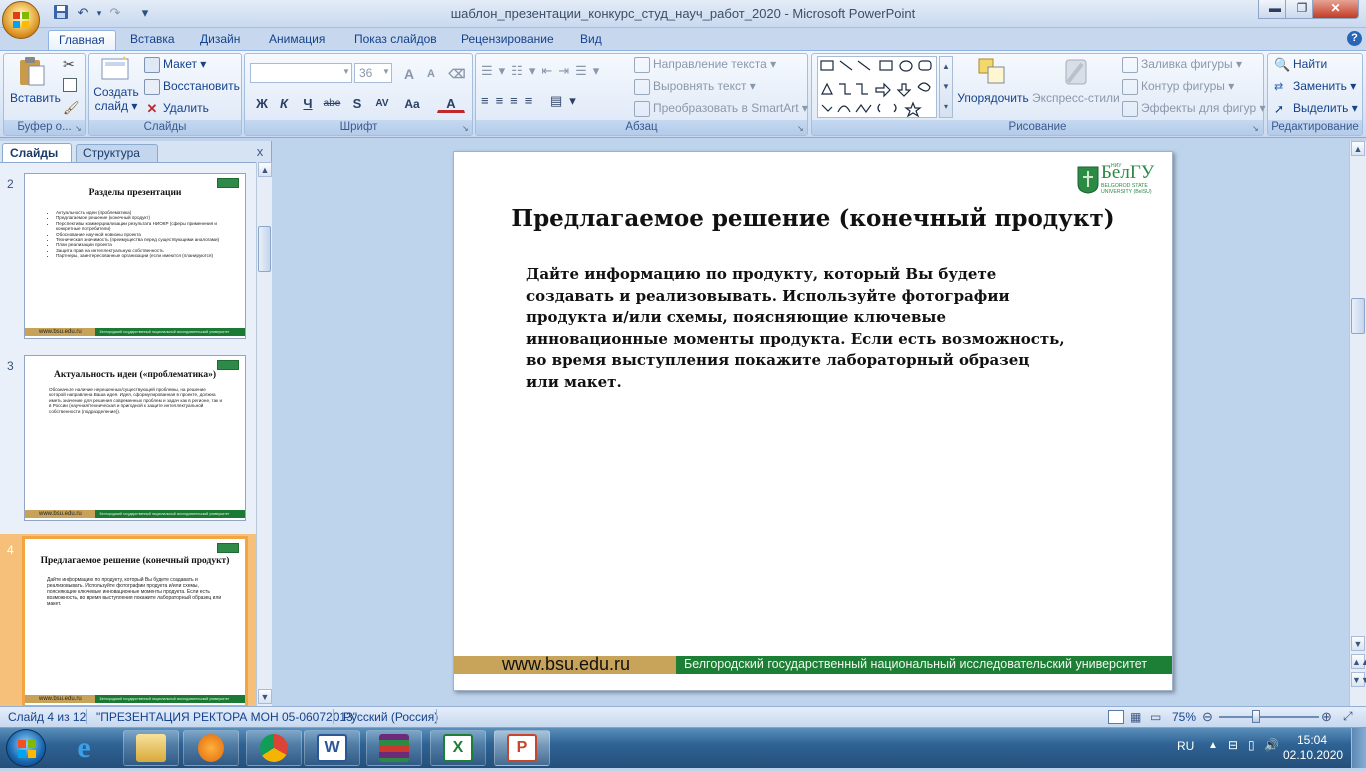  What do you see at coordinates (1255, 128) in the screenshot?
I see `drawing-launcher-icon: ↘` at bounding box center [1255, 128].